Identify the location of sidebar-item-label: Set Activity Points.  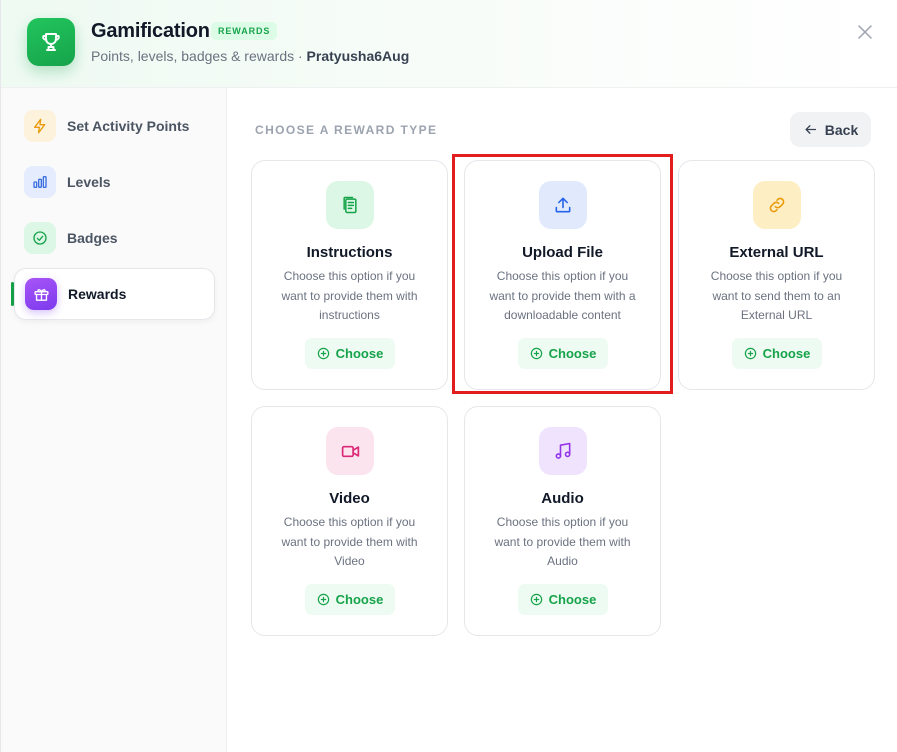
(128, 126).